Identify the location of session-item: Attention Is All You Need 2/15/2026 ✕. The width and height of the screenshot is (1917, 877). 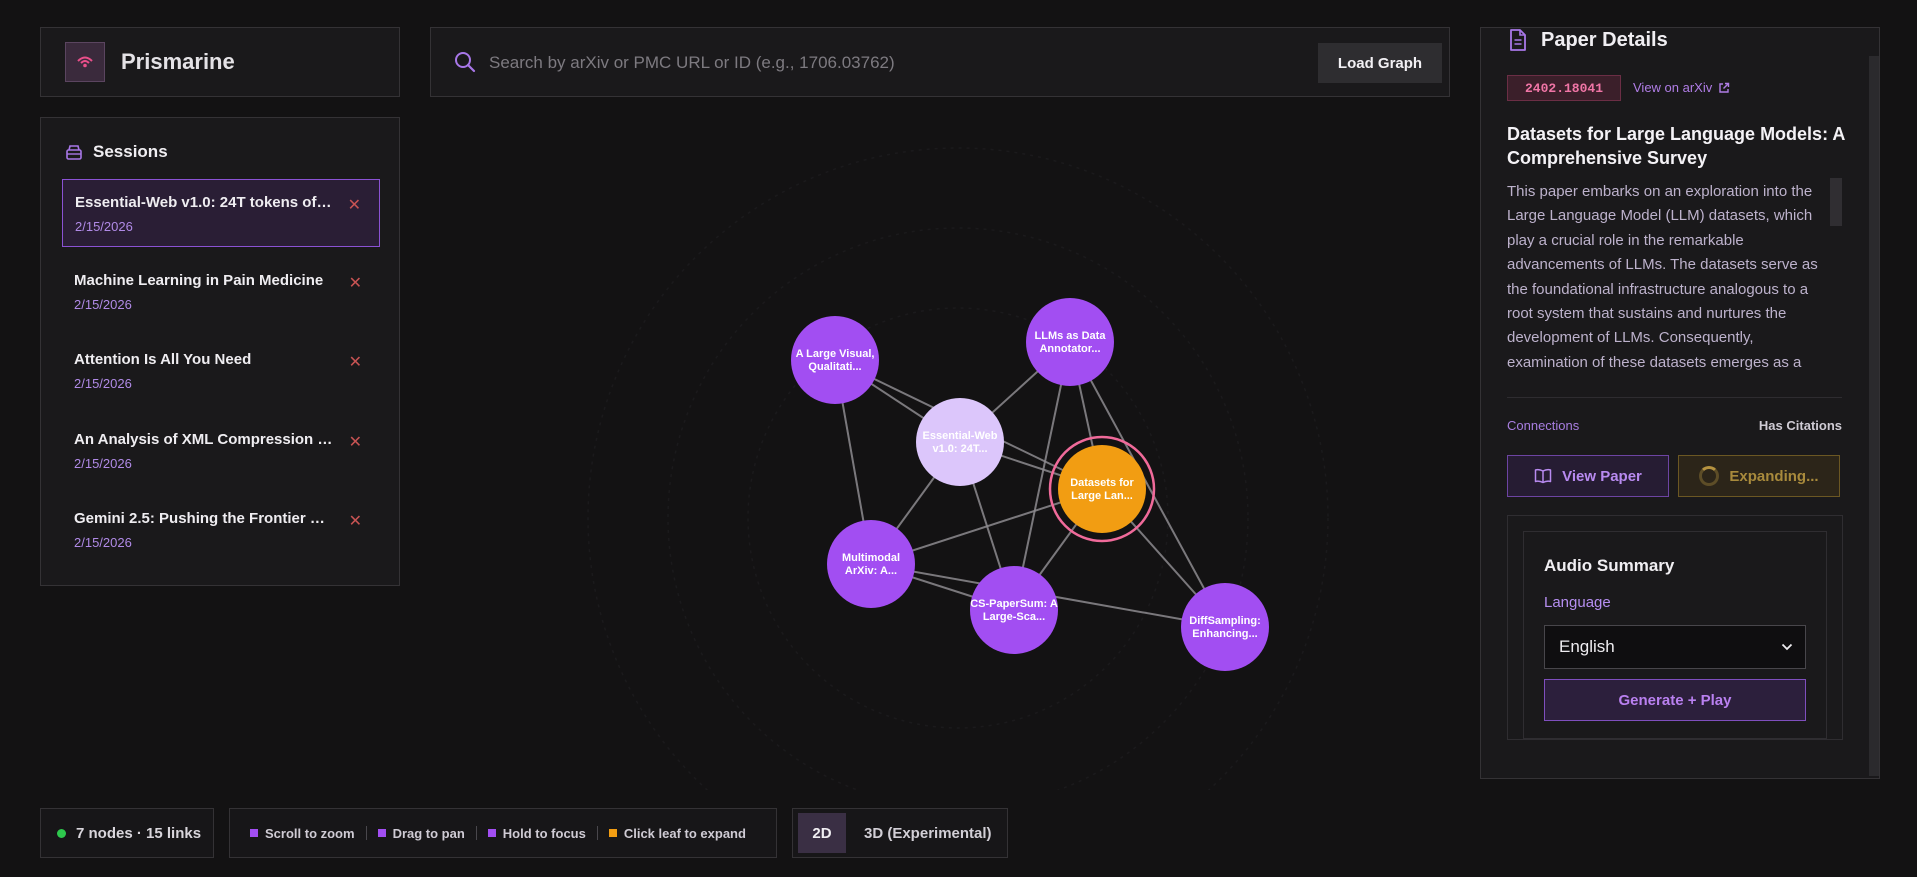
(221, 371).